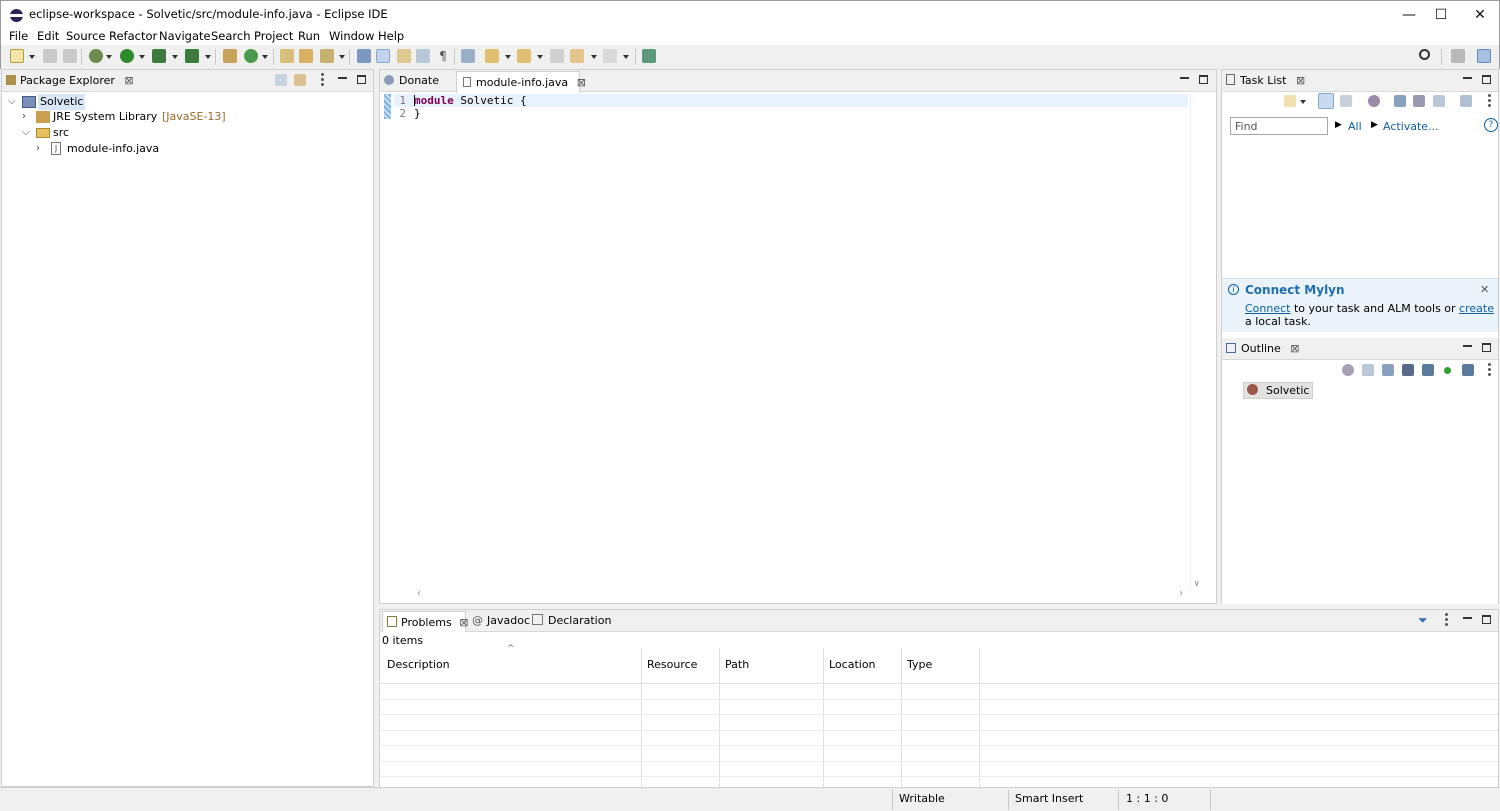 The width and height of the screenshot is (1500, 811). Describe the element at coordinates (364, 56) in the screenshot. I see `annotation-icon` at that location.